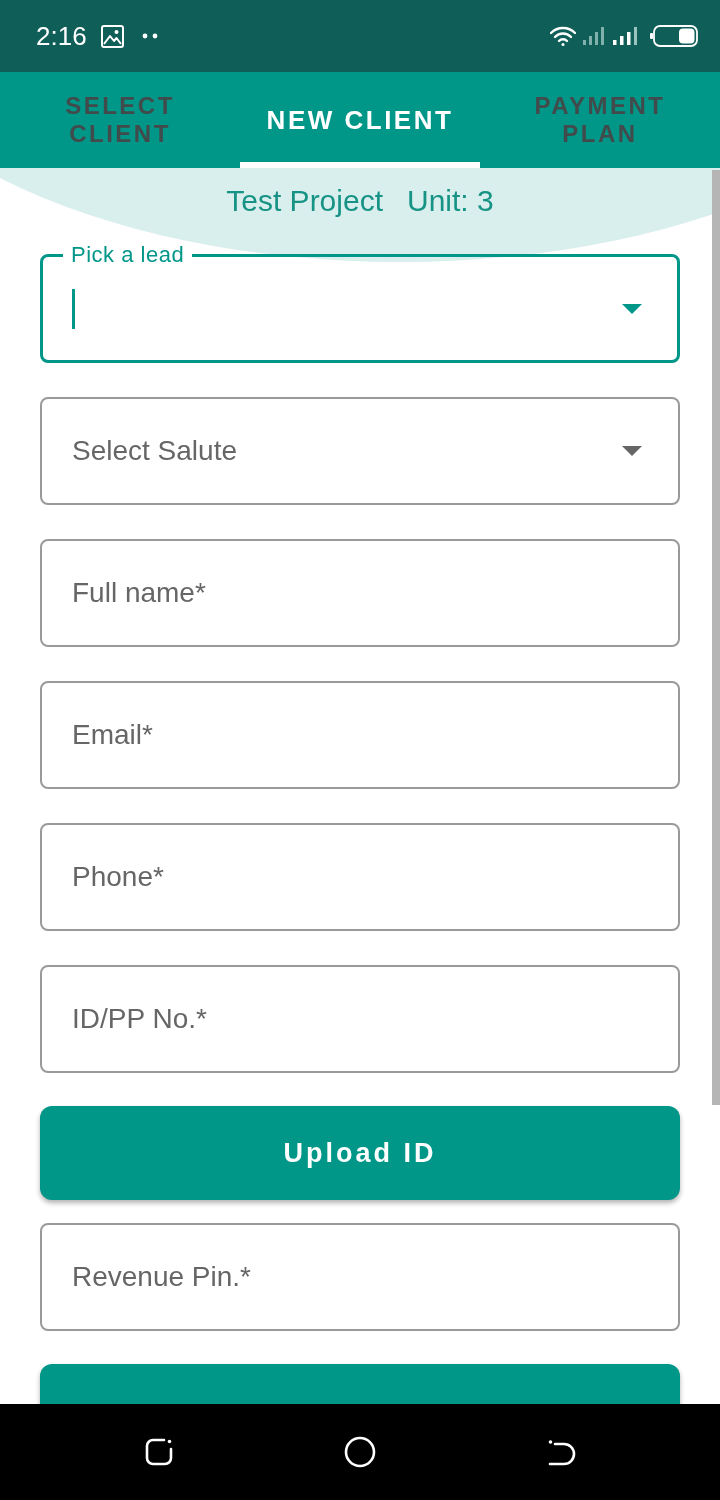 The height and width of the screenshot is (1500, 720). Describe the element at coordinates (159, 1452) in the screenshot. I see `recents-icon` at that location.